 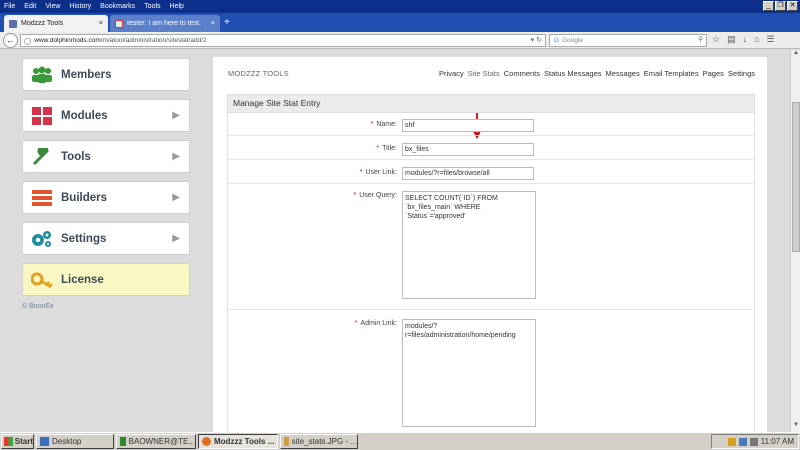 I want to click on user-link-input: modules/?r=files/browse/all, so click(x=468, y=173).